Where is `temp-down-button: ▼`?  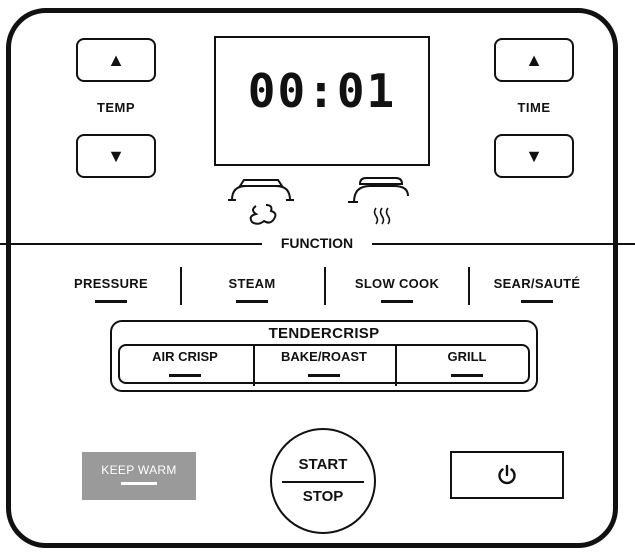
temp-down-button: ▼ is located at coordinates (116, 156).